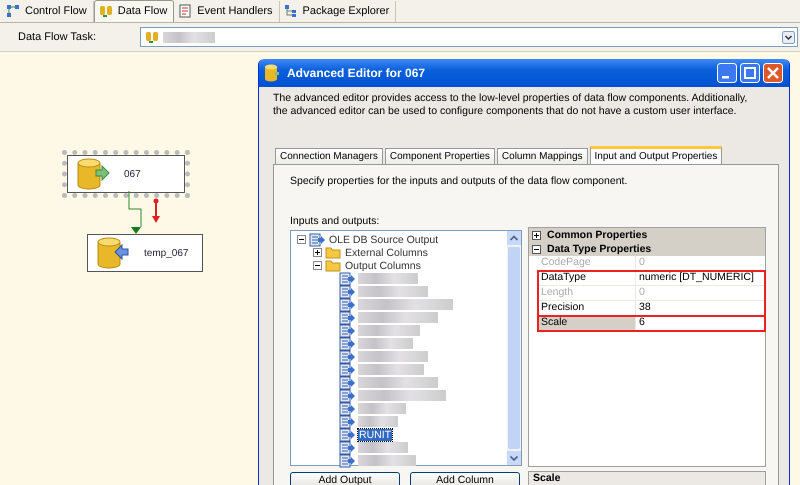 The height and width of the screenshot is (485, 800). Describe the element at coordinates (439, 156) in the screenshot. I see `dialog-tab: Component Properties` at that location.